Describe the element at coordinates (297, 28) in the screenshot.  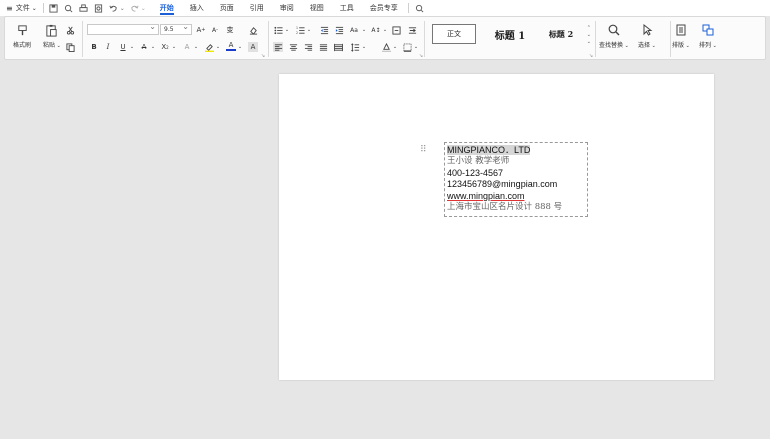
I see `svg-text: 1` at that location.